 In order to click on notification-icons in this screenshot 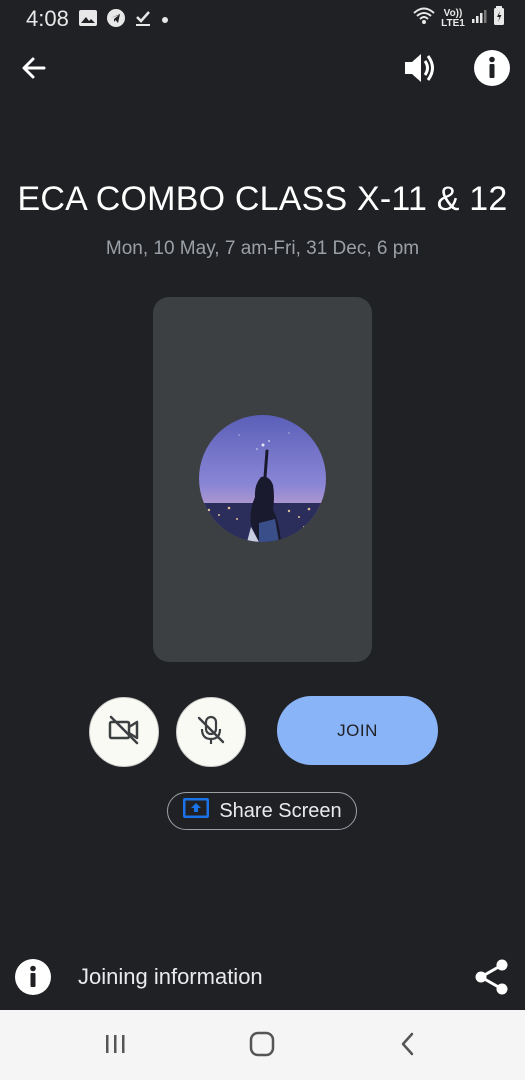, I will do `click(124, 20)`.